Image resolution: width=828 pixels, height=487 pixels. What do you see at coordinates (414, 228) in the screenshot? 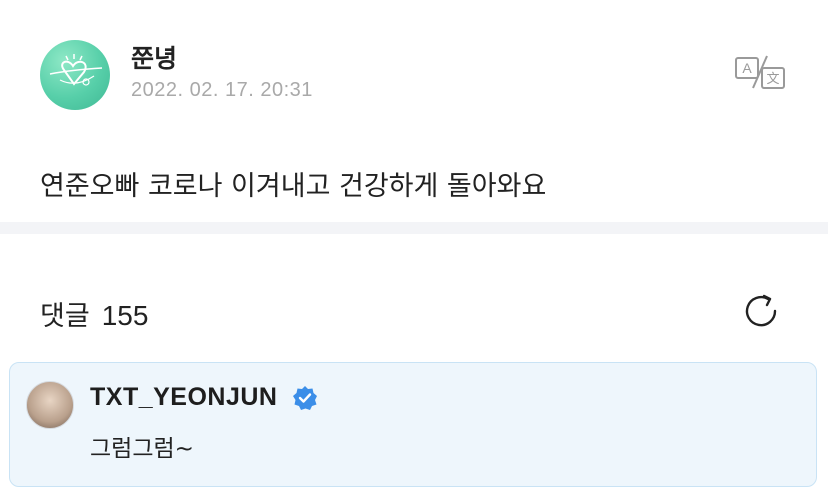
I see `section-divider` at bounding box center [414, 228].